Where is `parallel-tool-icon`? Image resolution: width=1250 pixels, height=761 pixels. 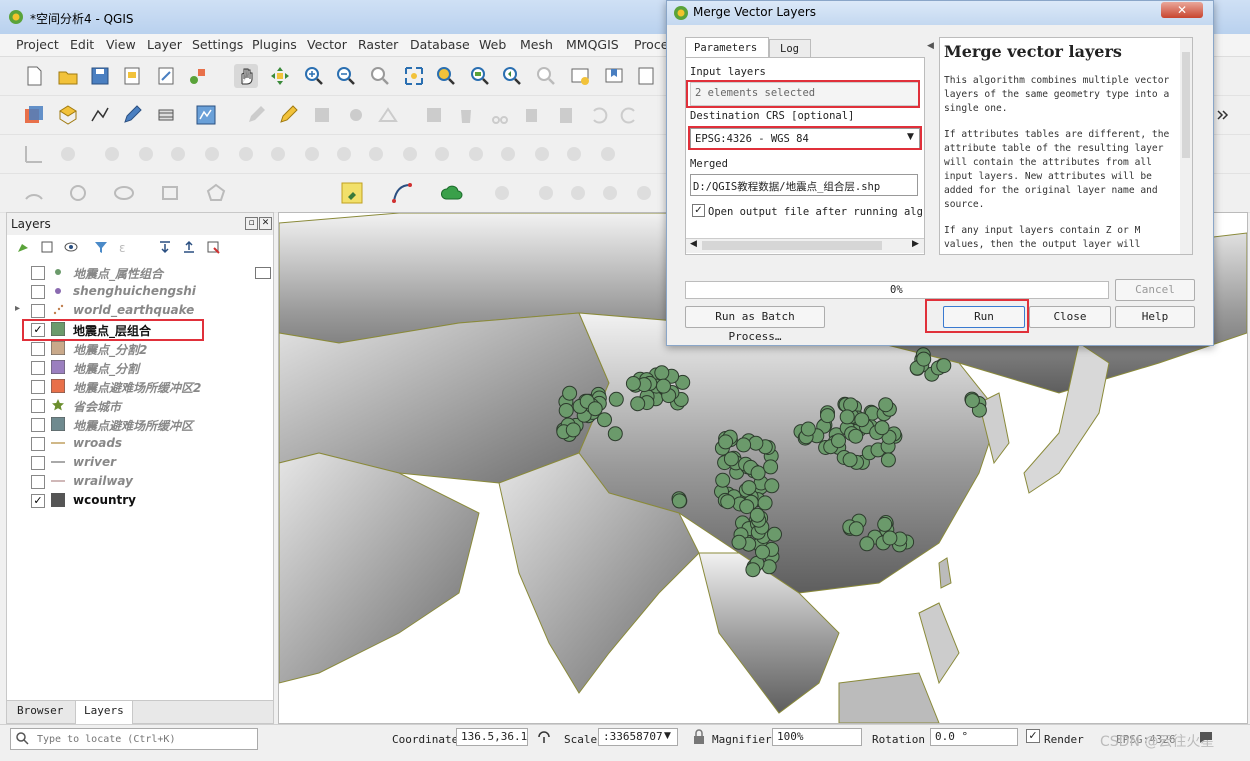
parallel-tool-icon is located at coordinates (610, 193).